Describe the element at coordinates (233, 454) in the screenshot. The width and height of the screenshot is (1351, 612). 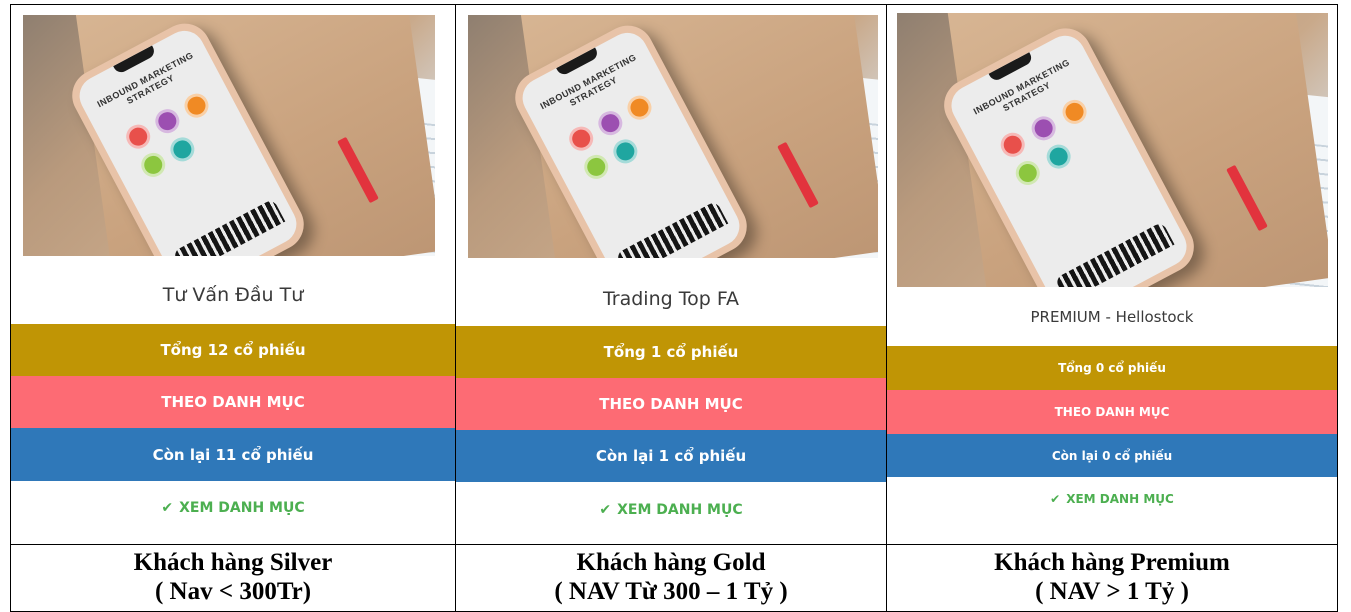
I see `remaining-stocks-band: Còn lại 11 cổ phiếu` at that location.